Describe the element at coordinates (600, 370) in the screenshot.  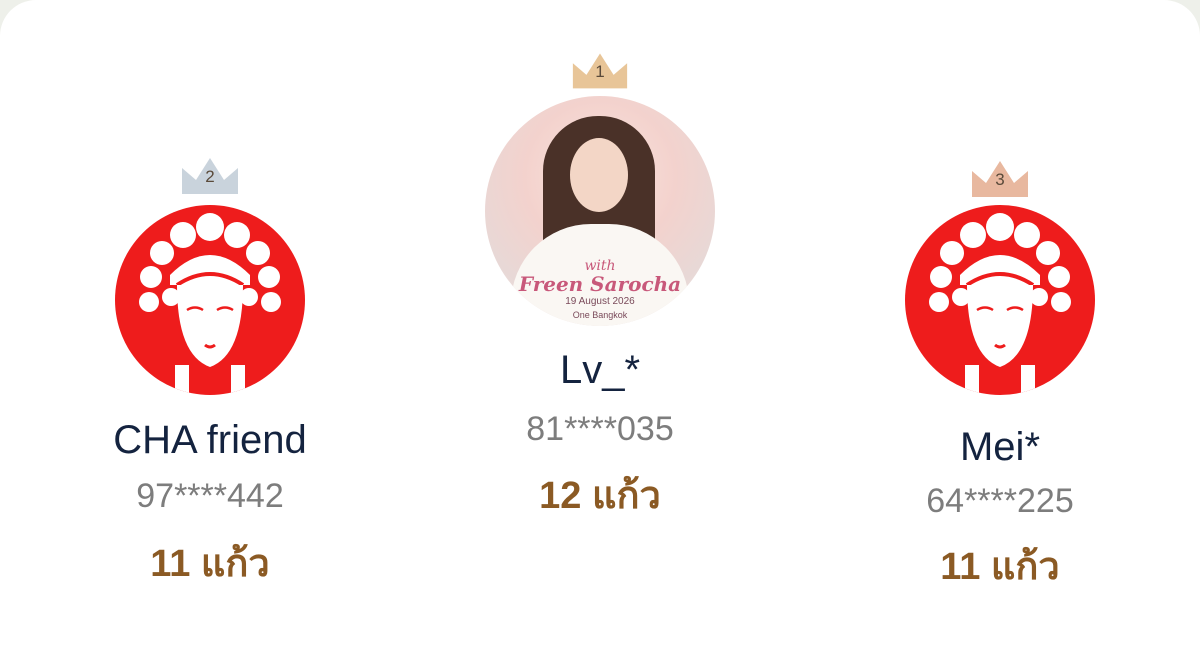
I see `user-name: Lv_*` at that location.